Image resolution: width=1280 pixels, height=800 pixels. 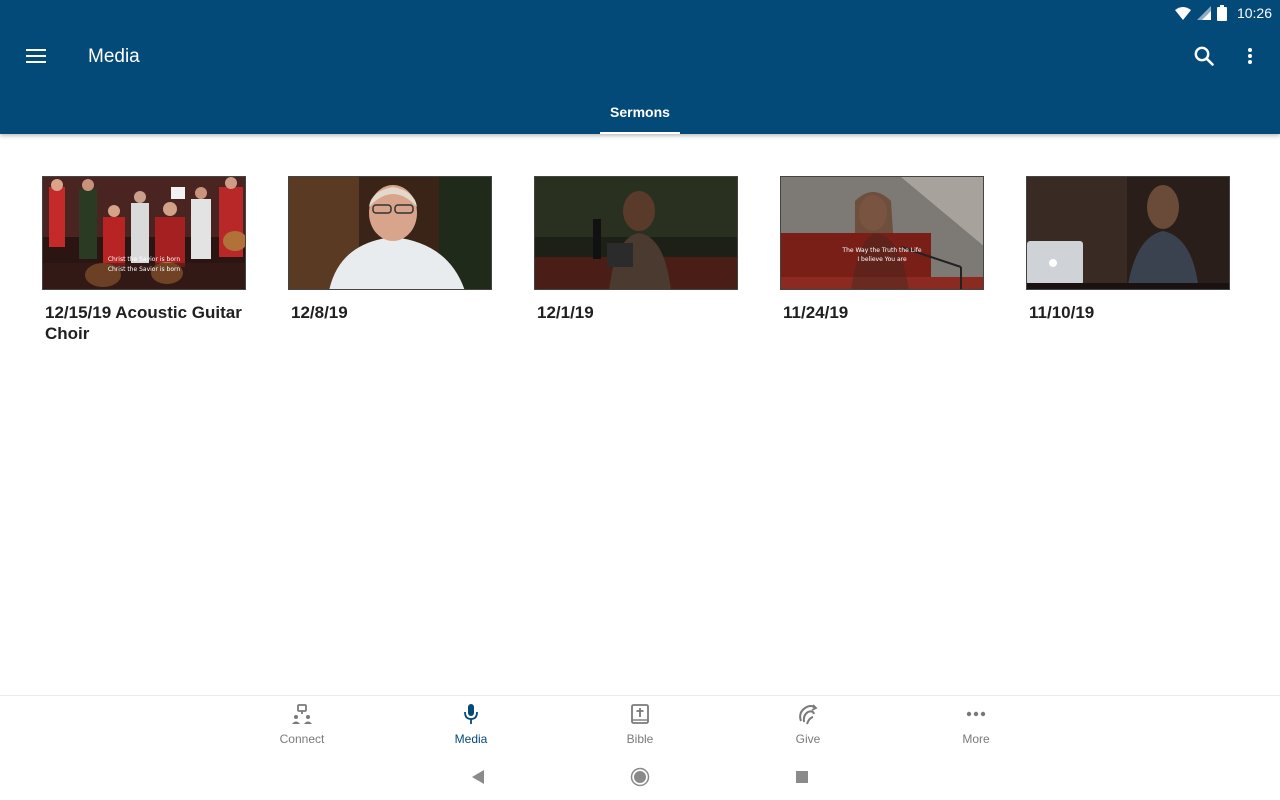 What do you see at coordinates (816, 312) in the screenshot?
I see `media-title: 11/24/19` at bounding box center [816, 312].